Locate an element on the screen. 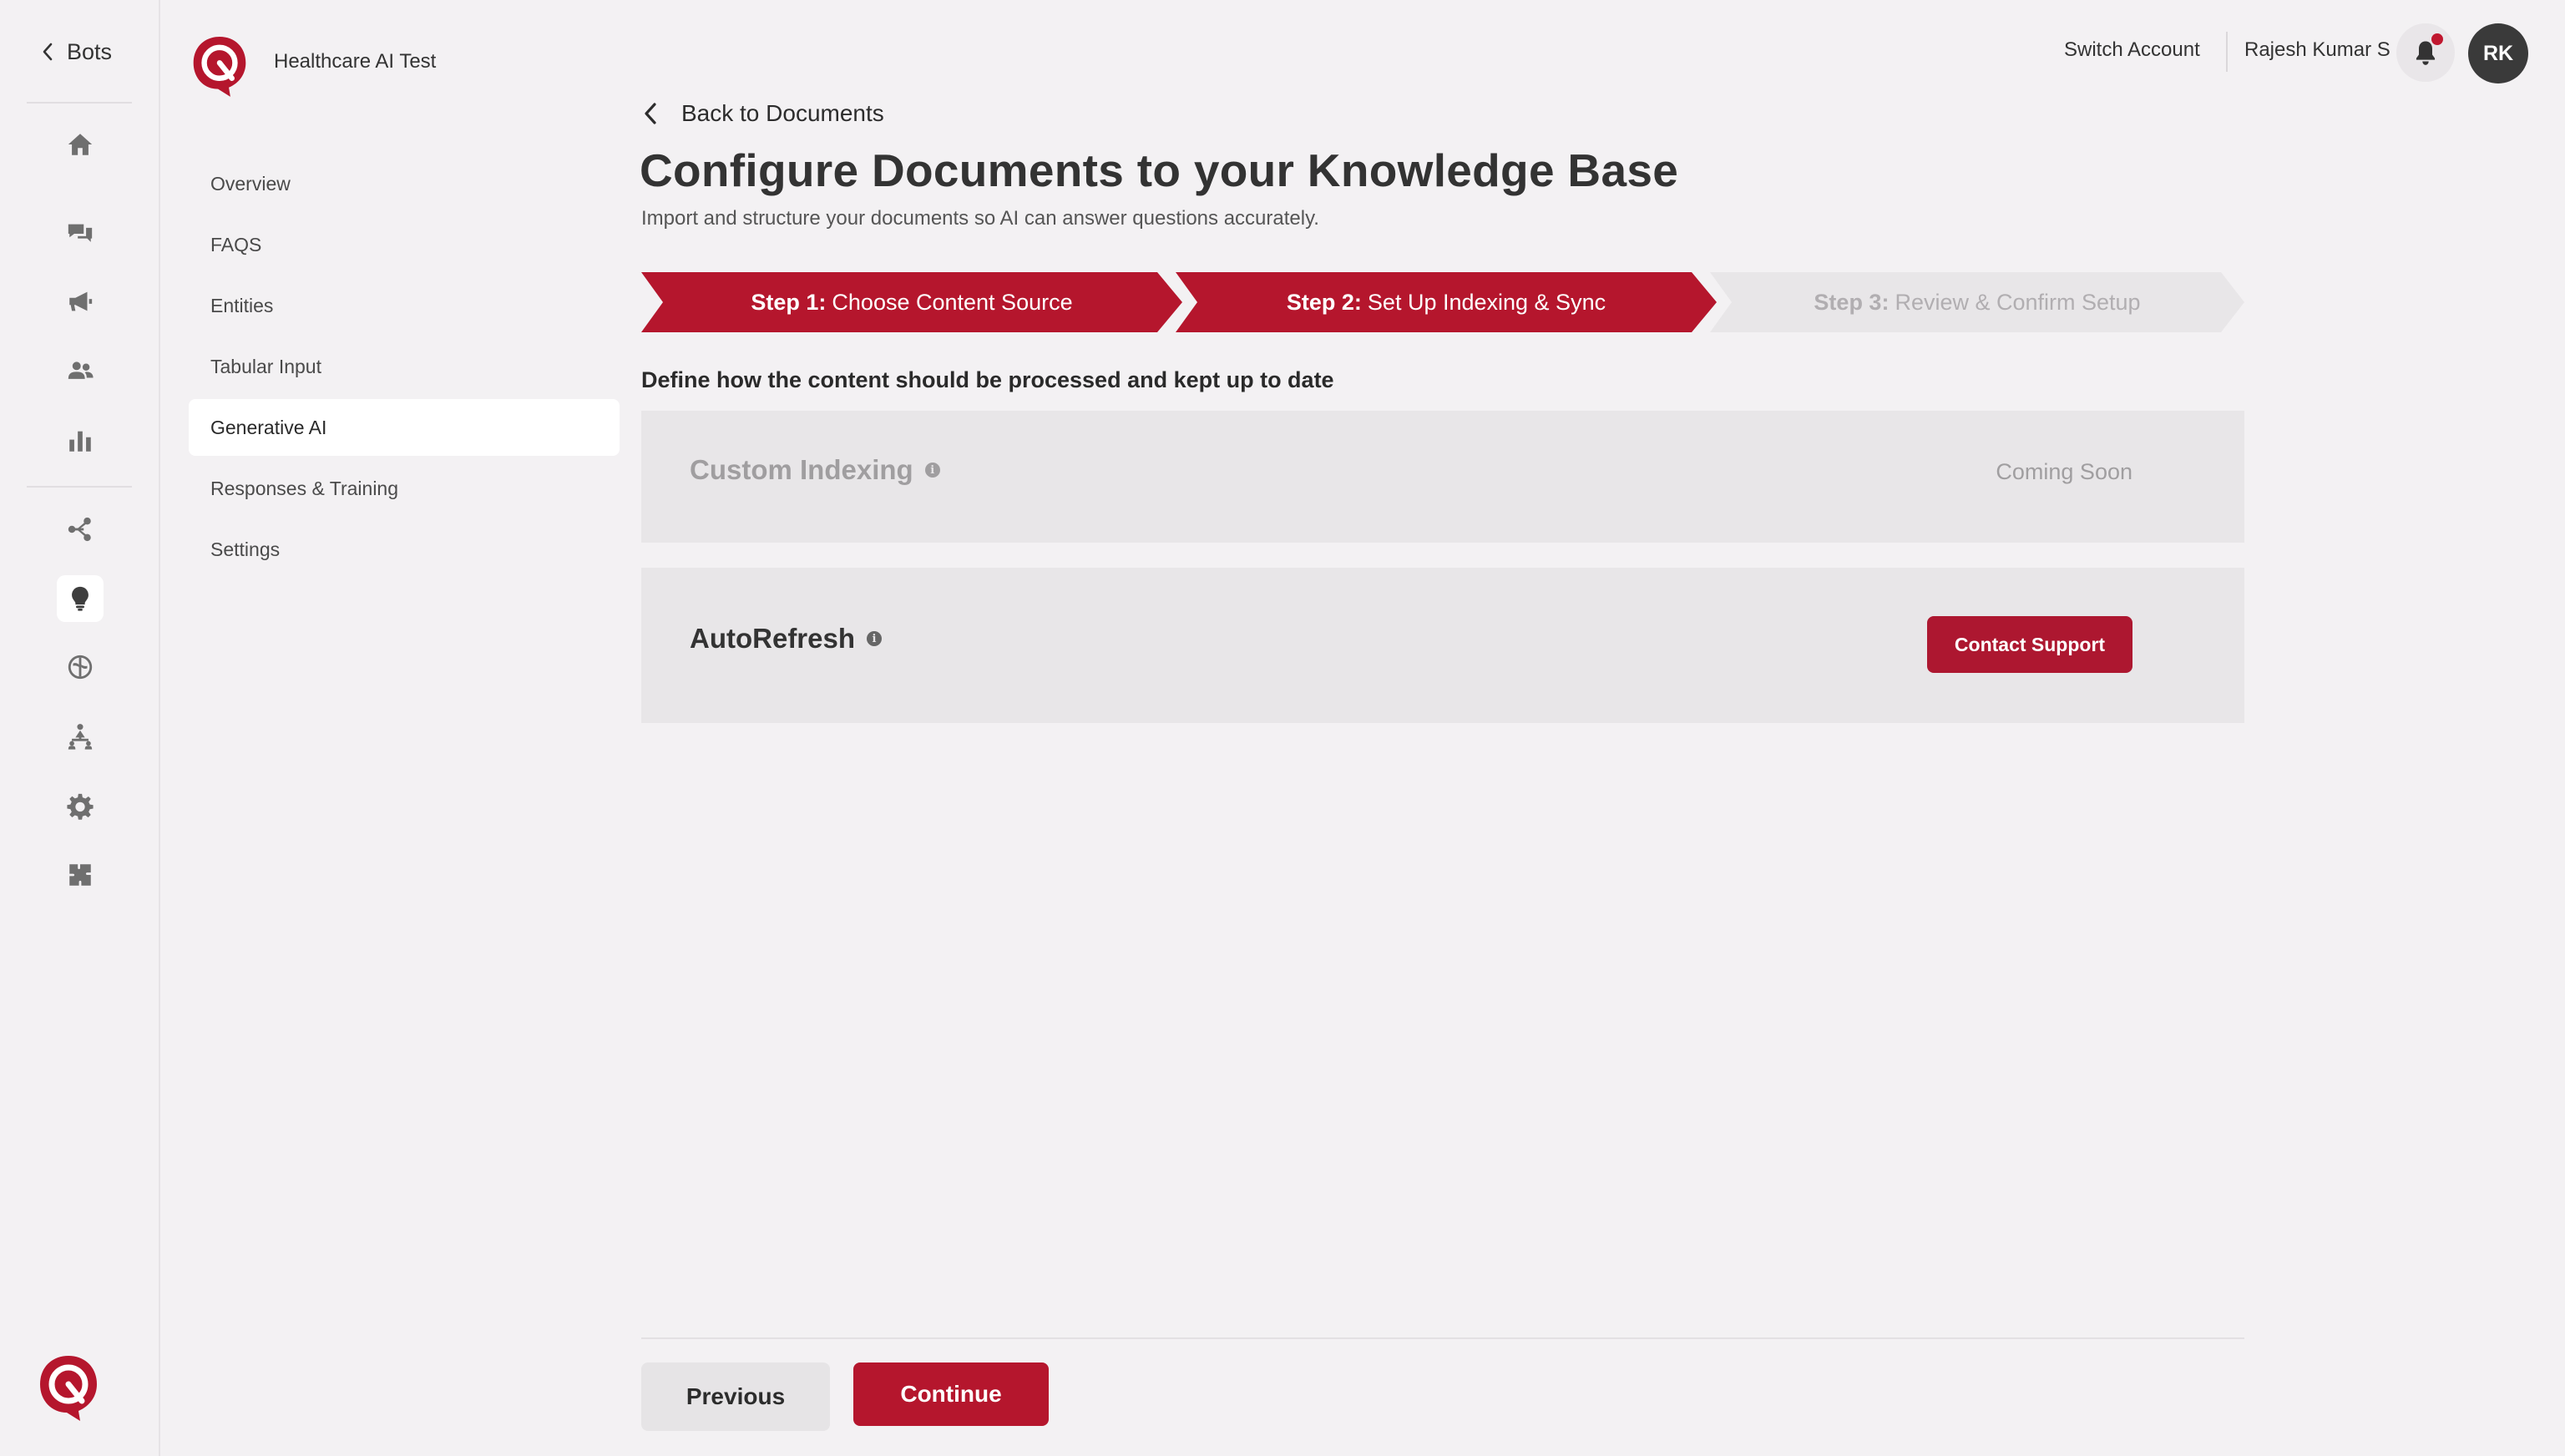  contact-support-button: Contact Support is located at coordinates (2029, 644).